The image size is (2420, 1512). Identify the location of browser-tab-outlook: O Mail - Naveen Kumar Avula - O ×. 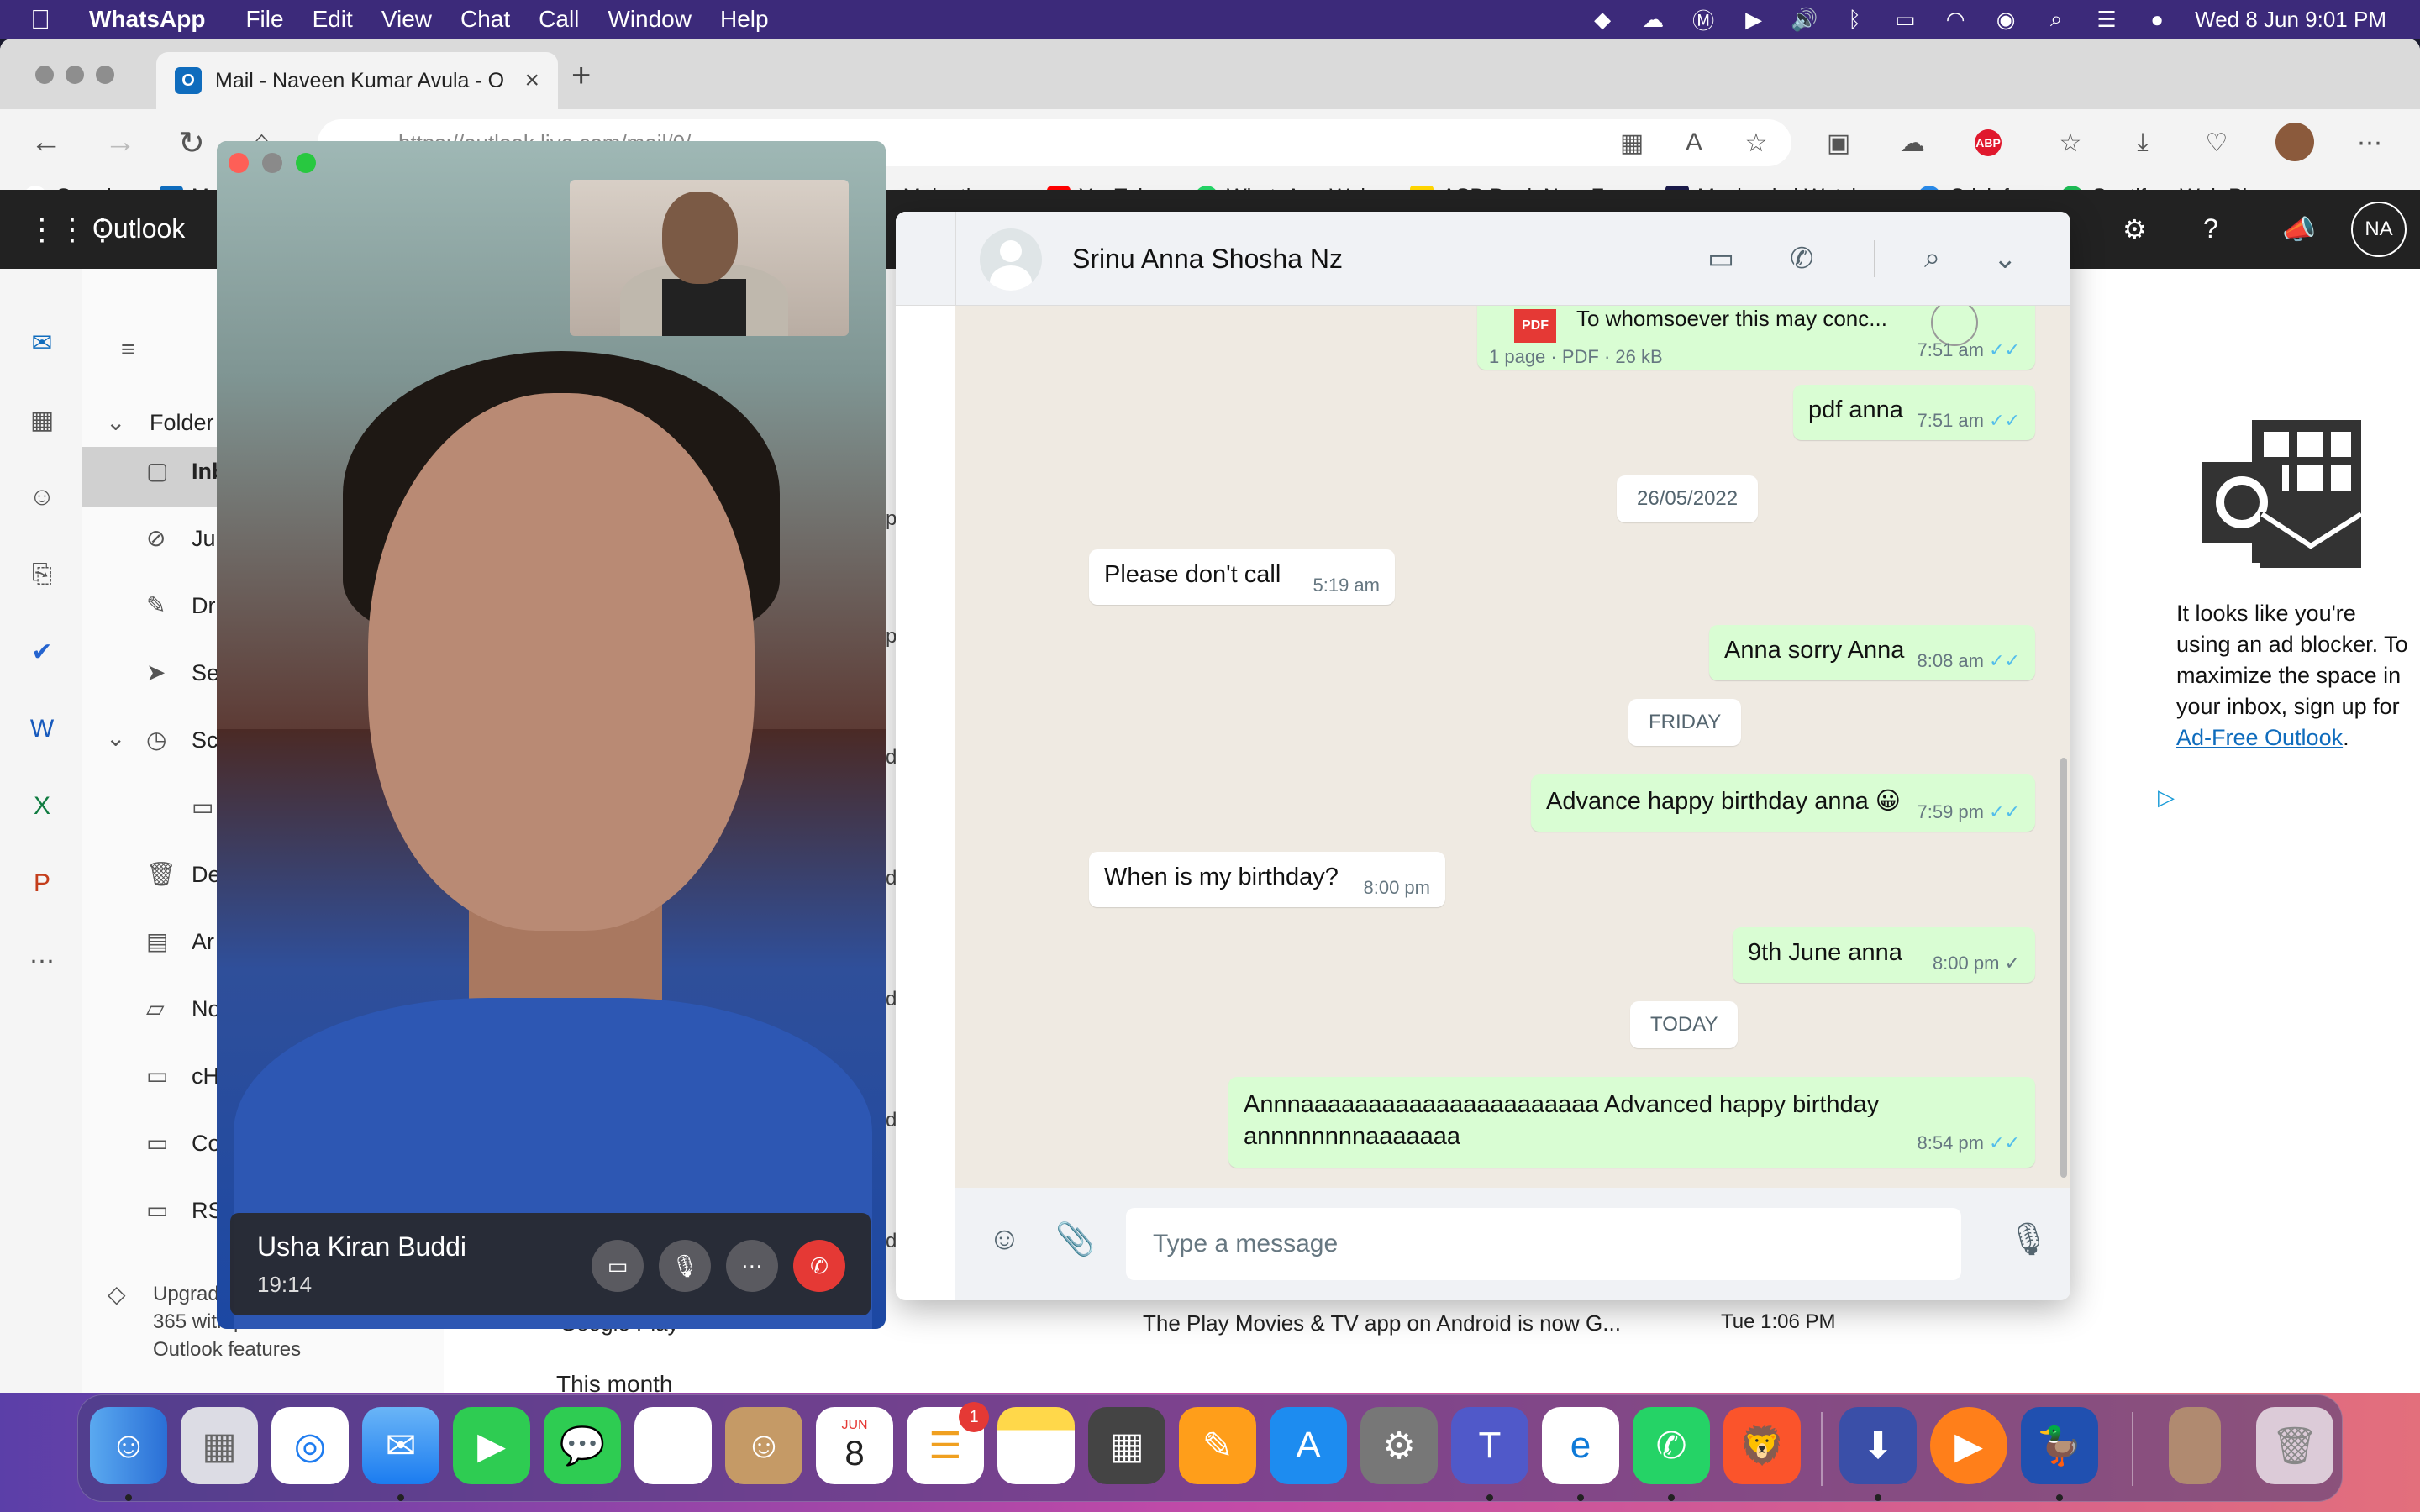
(357, 80).